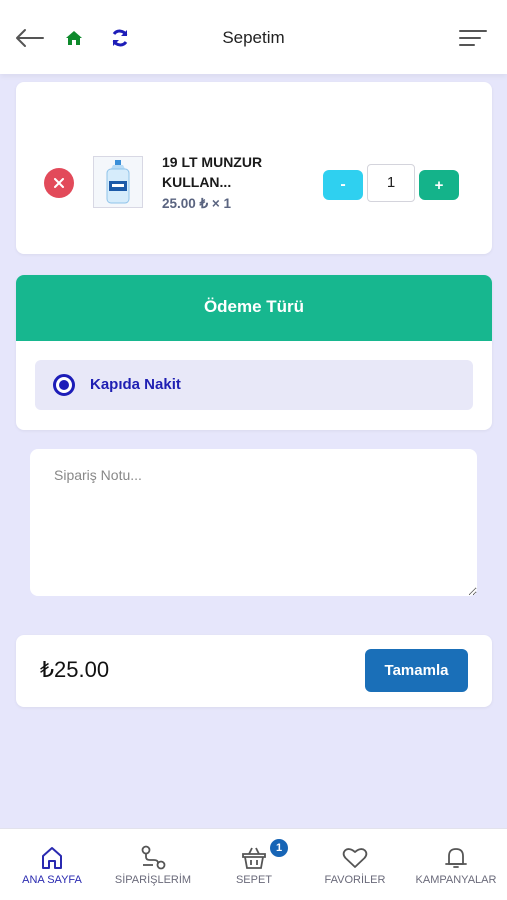 Image resolution: width=507 pixels, height=900 pixels. What do you see at coordinates (64, 385) in the screenshot?
I see `radio-selected-icon` at bounding box center [64, 385].